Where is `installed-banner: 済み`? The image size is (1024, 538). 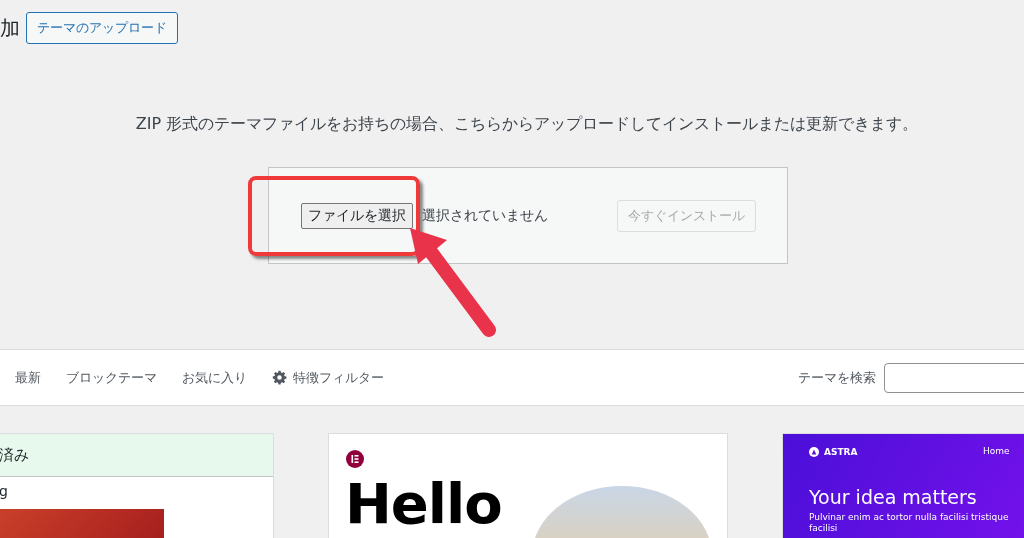 installed-banner: 済み is located at coordinates (136, 455).